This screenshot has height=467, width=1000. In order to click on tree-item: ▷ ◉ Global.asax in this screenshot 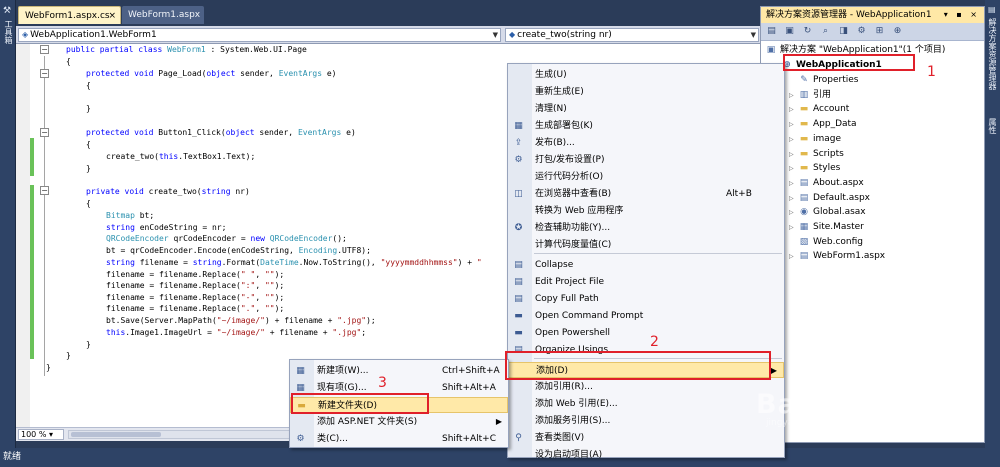, I will do `click(827, 212)`.